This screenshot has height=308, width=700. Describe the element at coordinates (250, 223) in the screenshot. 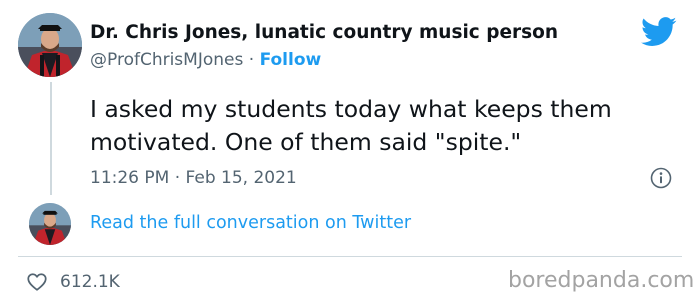

I see `read-conversation-link: Read the full conversation on Twitter` at that location.